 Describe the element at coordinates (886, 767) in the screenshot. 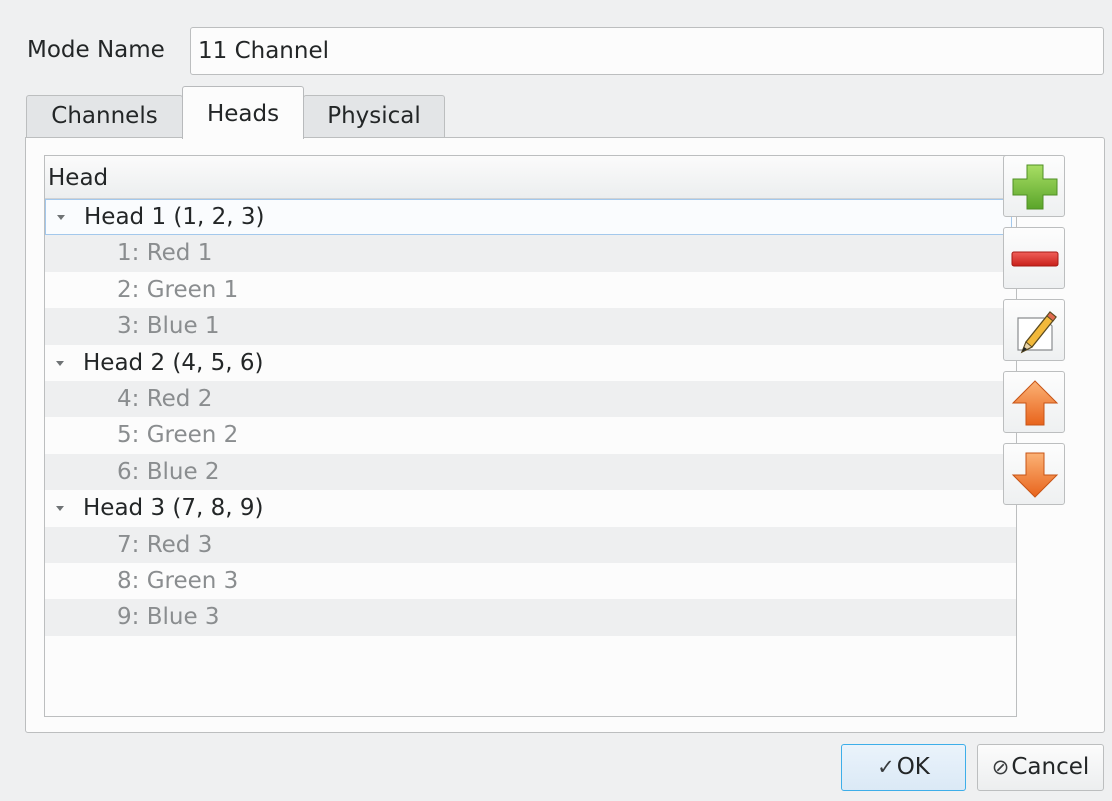

I see `check-icon: ✓` at that location.